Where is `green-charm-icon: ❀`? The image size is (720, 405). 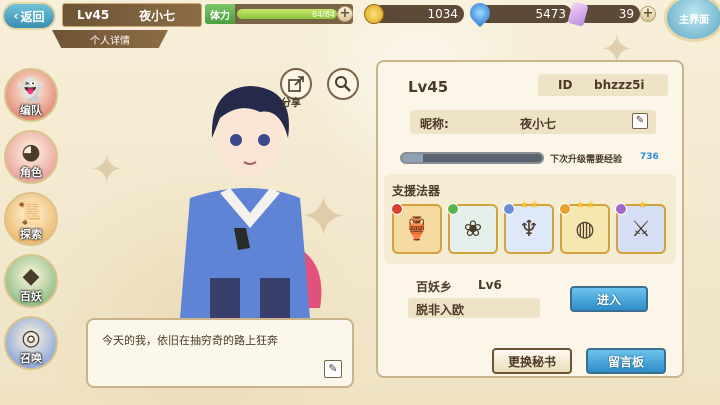 green-charm-icon: ❀ is located at coordinates (473, 229).